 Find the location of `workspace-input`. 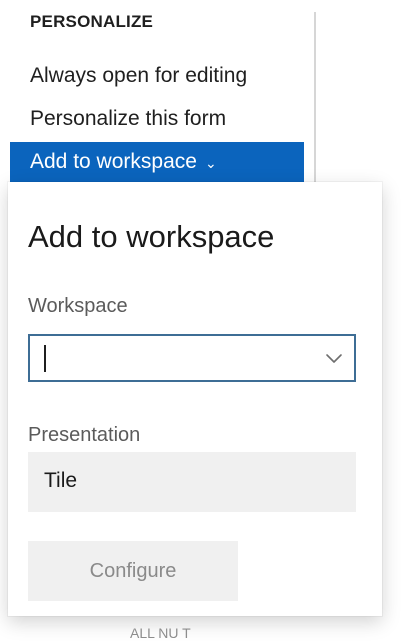

workspace-input is located at coordinates (170, 358).